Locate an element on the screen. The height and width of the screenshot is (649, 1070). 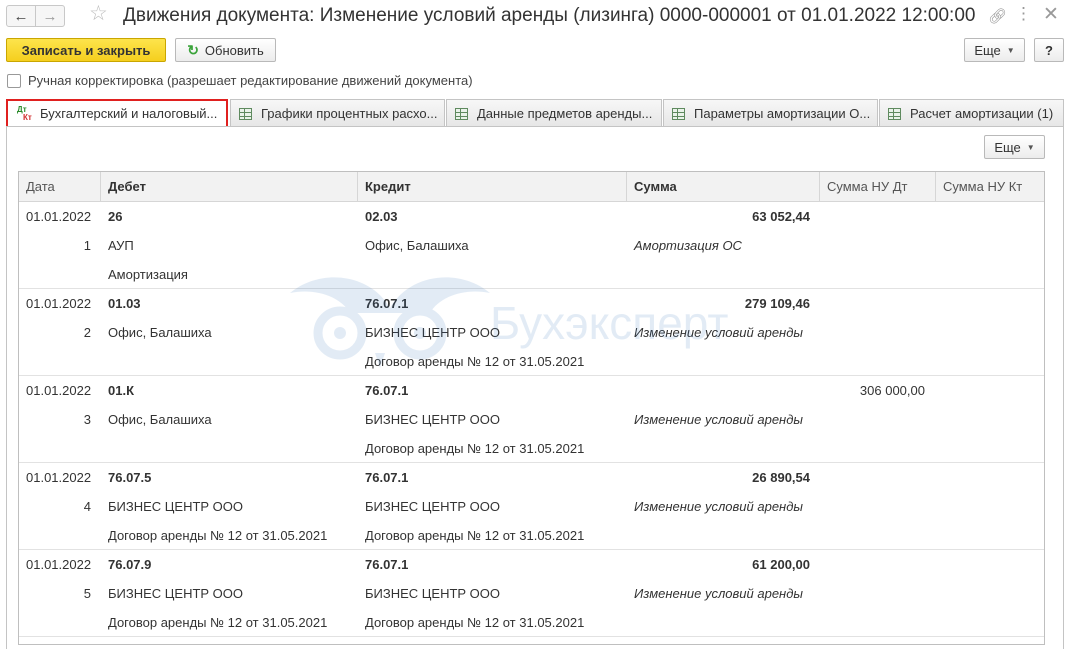
forward-button: → is located at coordinates (50, 16).